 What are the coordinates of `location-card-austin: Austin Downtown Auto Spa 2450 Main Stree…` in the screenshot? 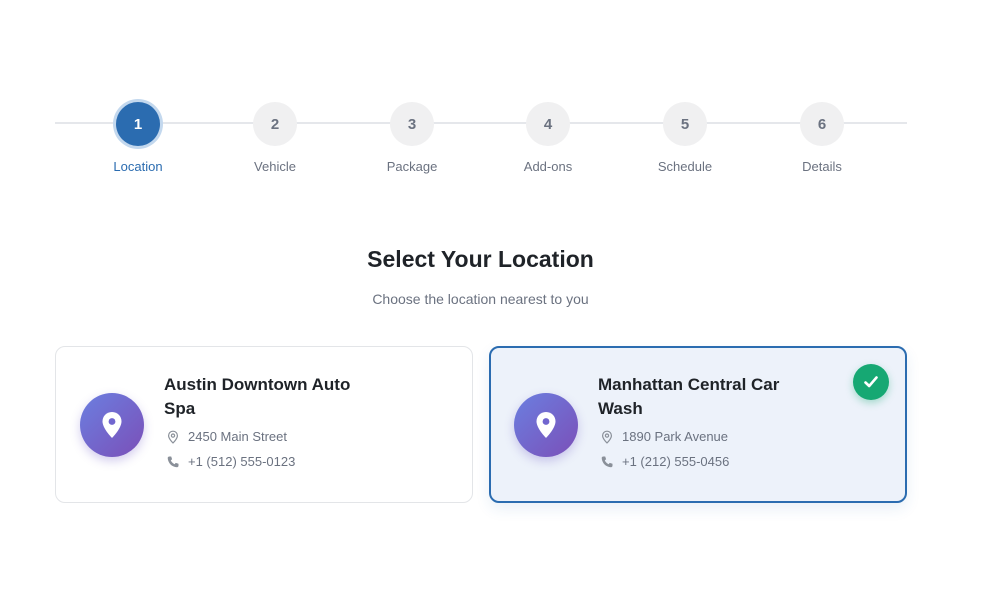 It's located at (264, 424).